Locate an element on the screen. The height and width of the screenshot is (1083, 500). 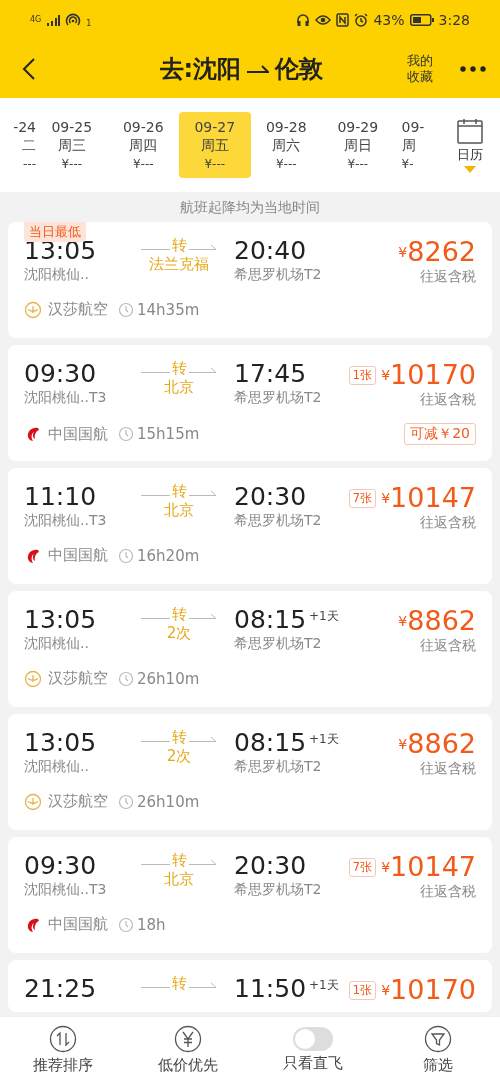
more-icon is located at coordinates (473, 69).